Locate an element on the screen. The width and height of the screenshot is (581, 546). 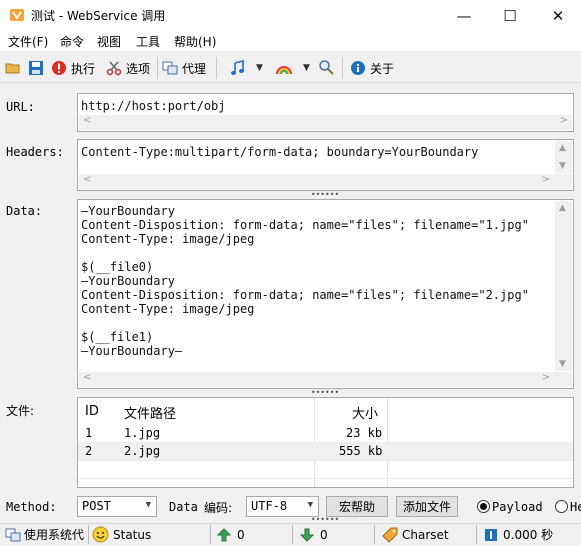
status-text: Status is located at coordinates (132, 534).